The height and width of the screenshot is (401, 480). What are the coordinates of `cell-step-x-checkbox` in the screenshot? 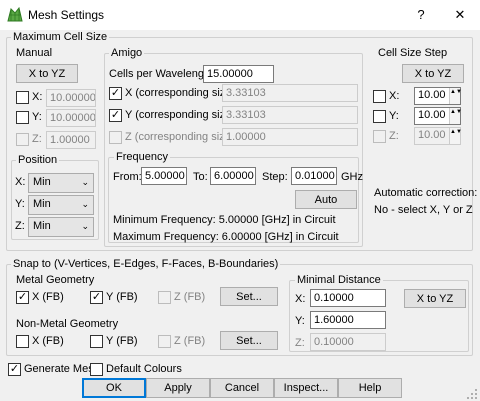 It's located at (379, 96).